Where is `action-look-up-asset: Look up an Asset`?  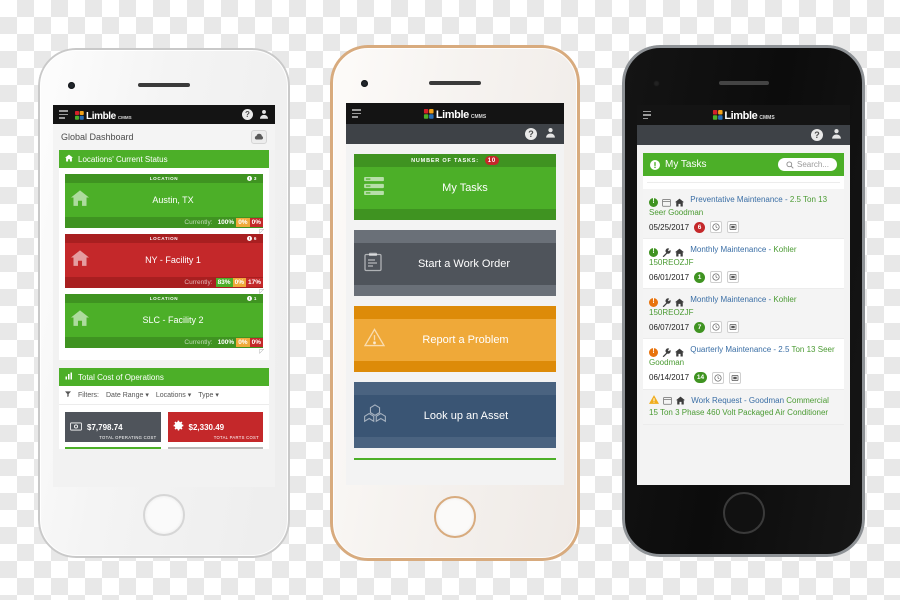
action-look-up-asset: Look up an Asset is located at coordinates (455, 415).